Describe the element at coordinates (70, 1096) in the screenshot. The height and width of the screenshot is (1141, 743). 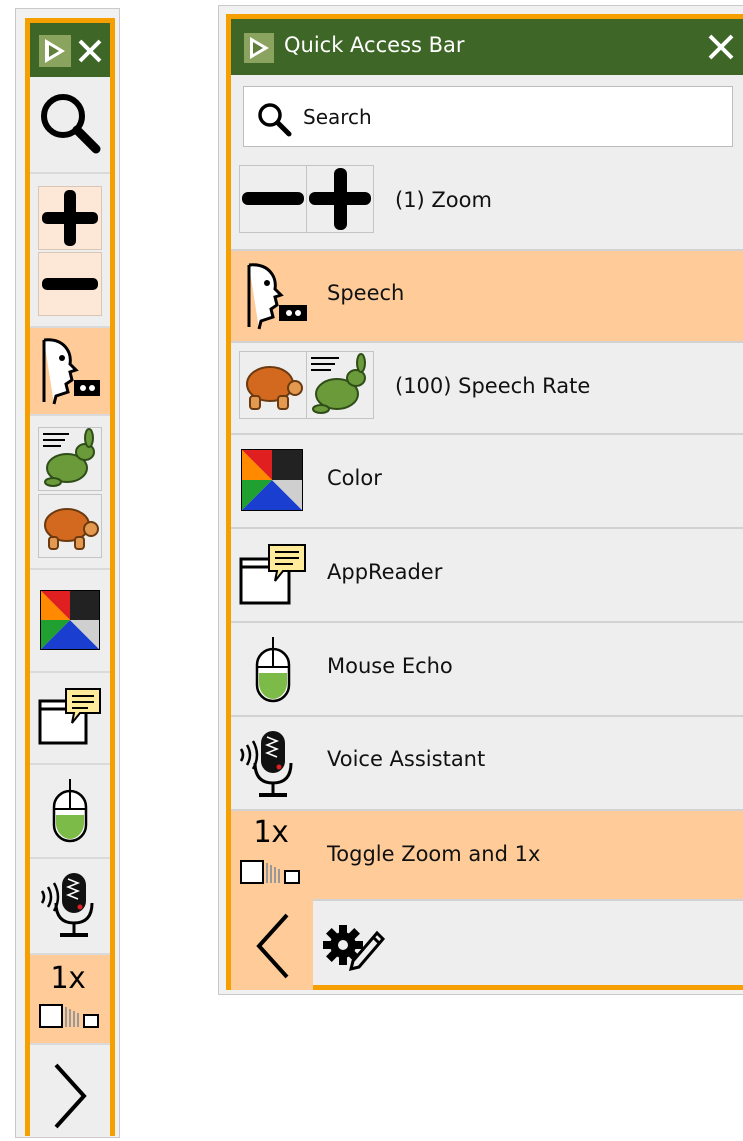
I see `expand-chevron-icon` at that location.